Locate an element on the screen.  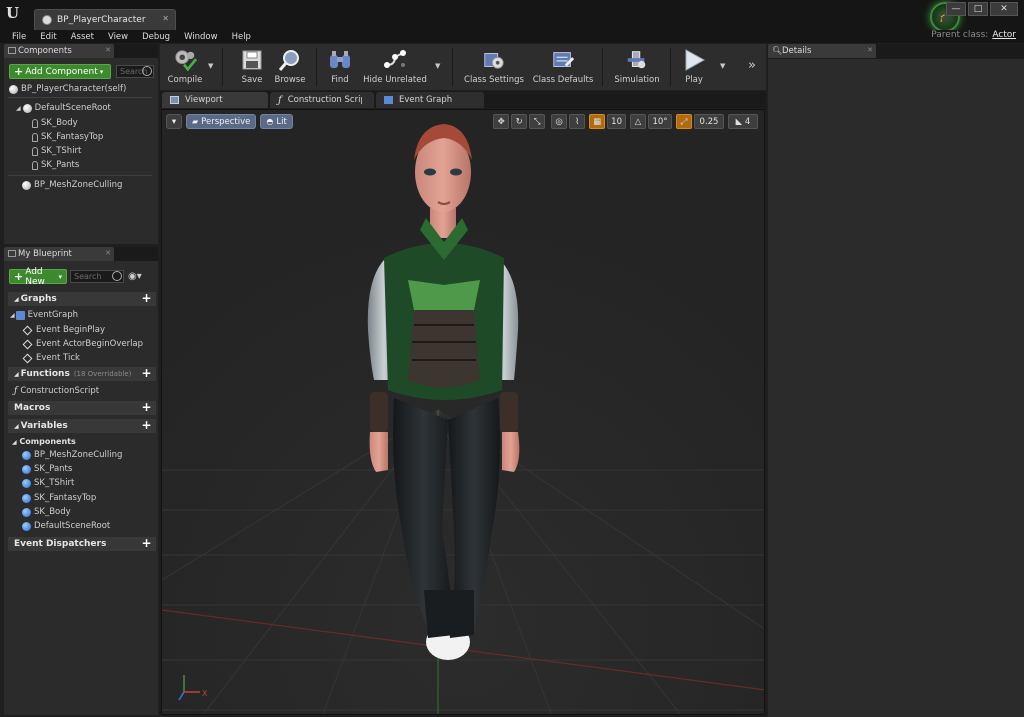
class-defaults-button: Class Defaults is located at coordinates (563, 67).